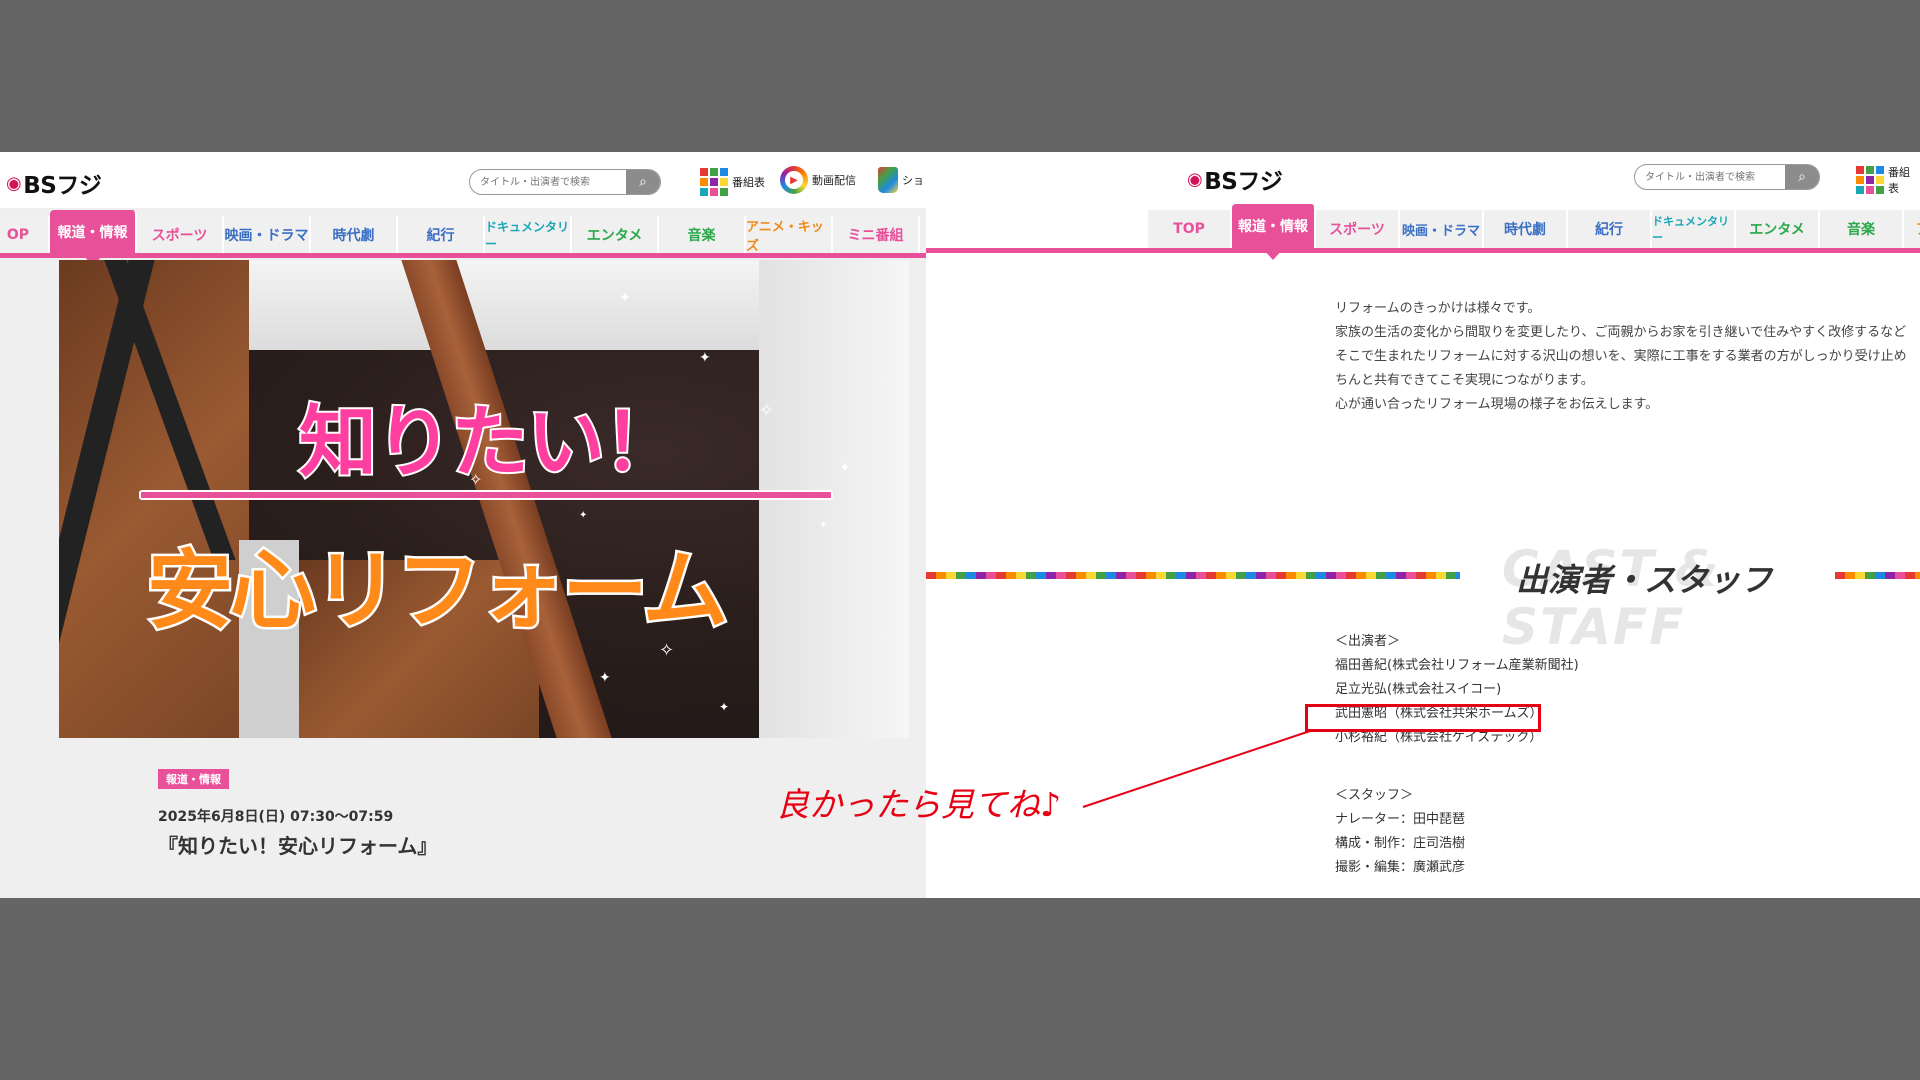 The width and height of the screenshot is (1920, 1080). I want to click on annotation-note: 良かったら見てね♪, so click(919, 804).